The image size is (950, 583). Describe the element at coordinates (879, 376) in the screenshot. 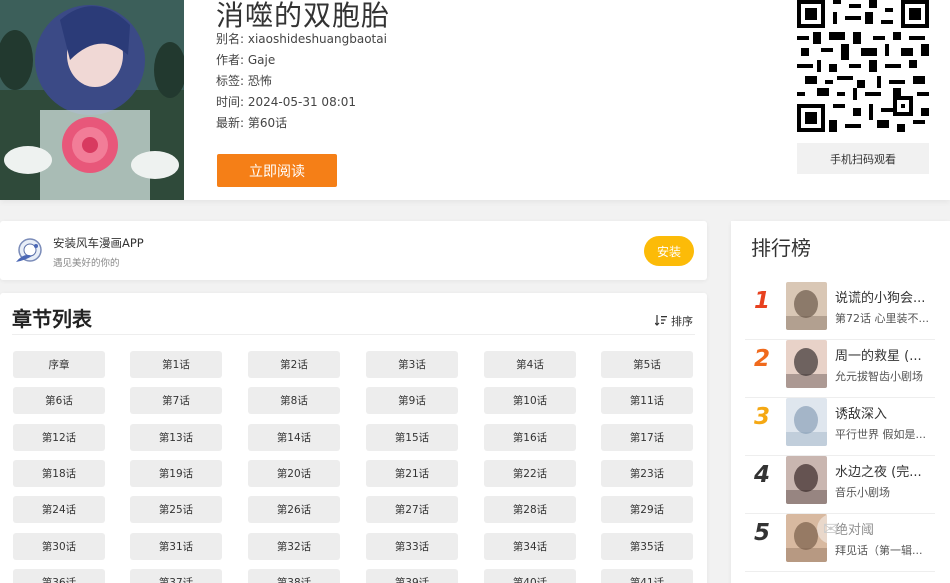

I see `rank-description: 允元拔智齿小剧场` at that location.